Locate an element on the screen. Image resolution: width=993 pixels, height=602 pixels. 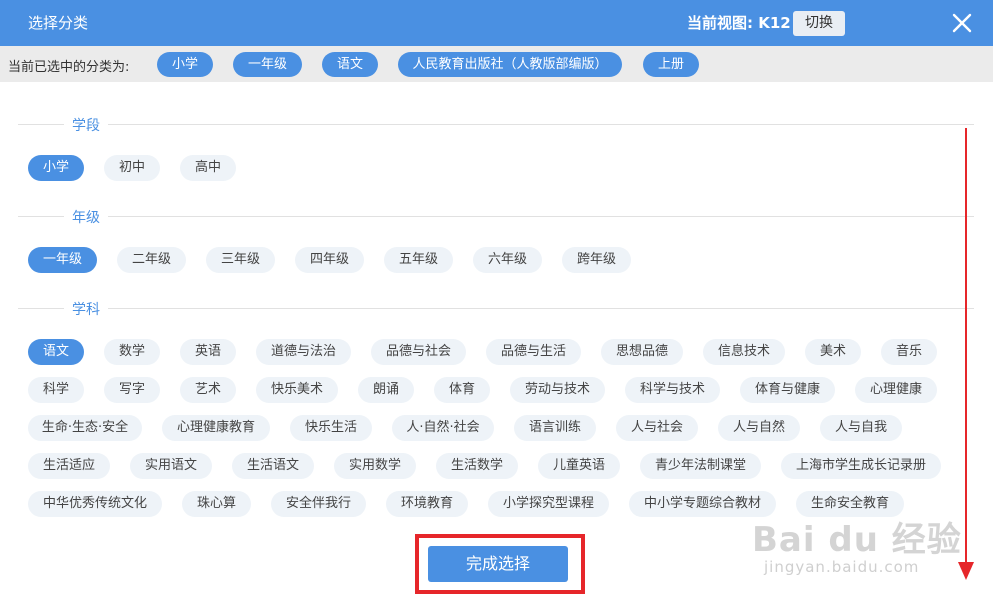
current-view-label: 当前视图: K12 is located at coordinates (739, 23).